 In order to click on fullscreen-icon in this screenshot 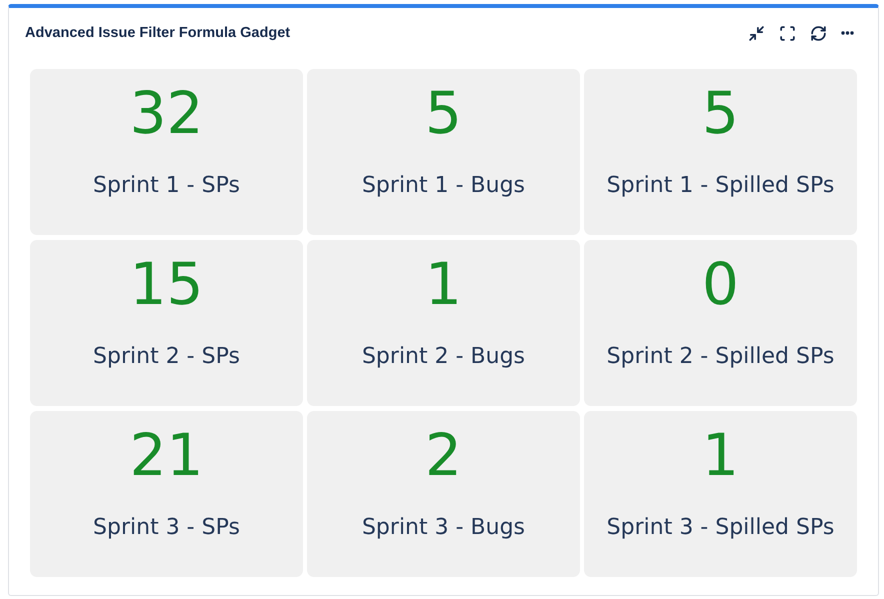, I will do `click(787, 33)`.